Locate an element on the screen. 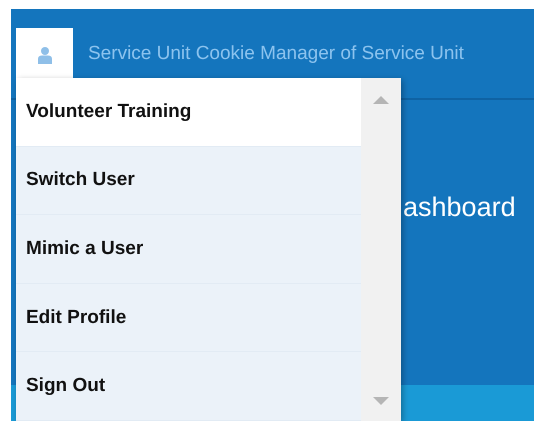 Image resolution: width=534 pixels, height=421 pixels. menu-item: Sign Out is located at coordinates (188, 386).